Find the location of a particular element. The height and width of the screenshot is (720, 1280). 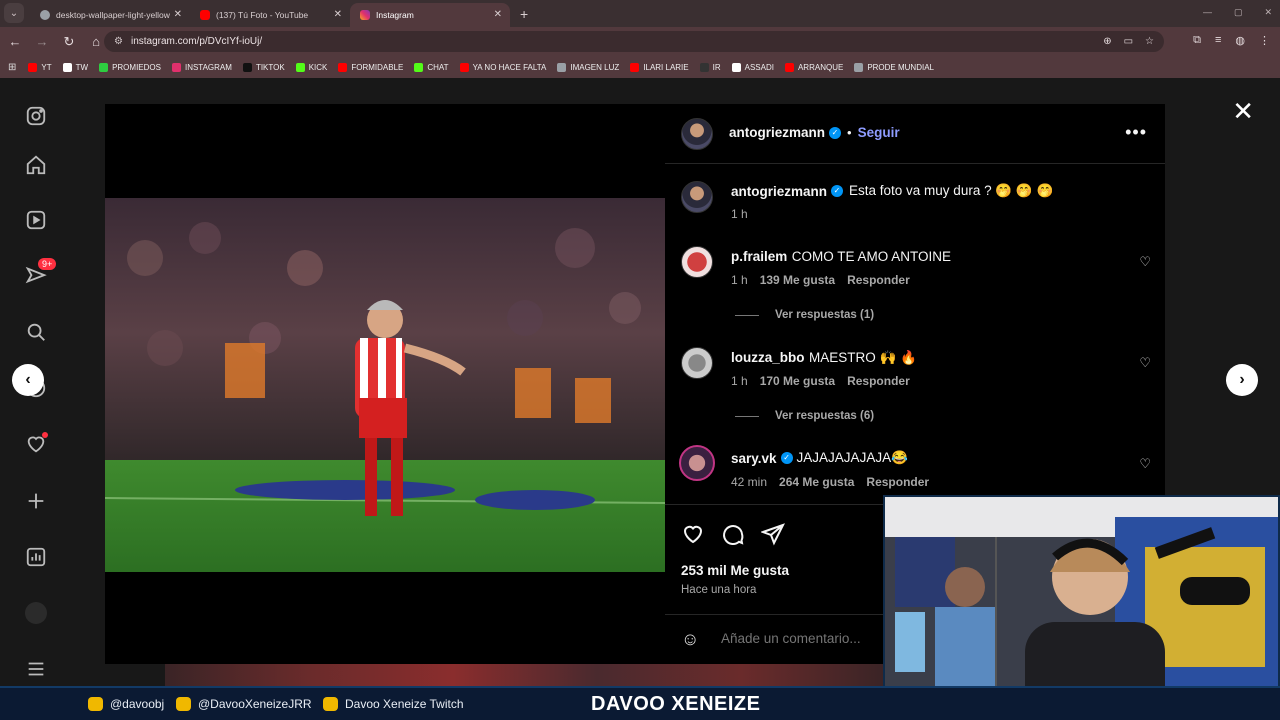

minimize-icon: — is located at coordinates (1207, 12).